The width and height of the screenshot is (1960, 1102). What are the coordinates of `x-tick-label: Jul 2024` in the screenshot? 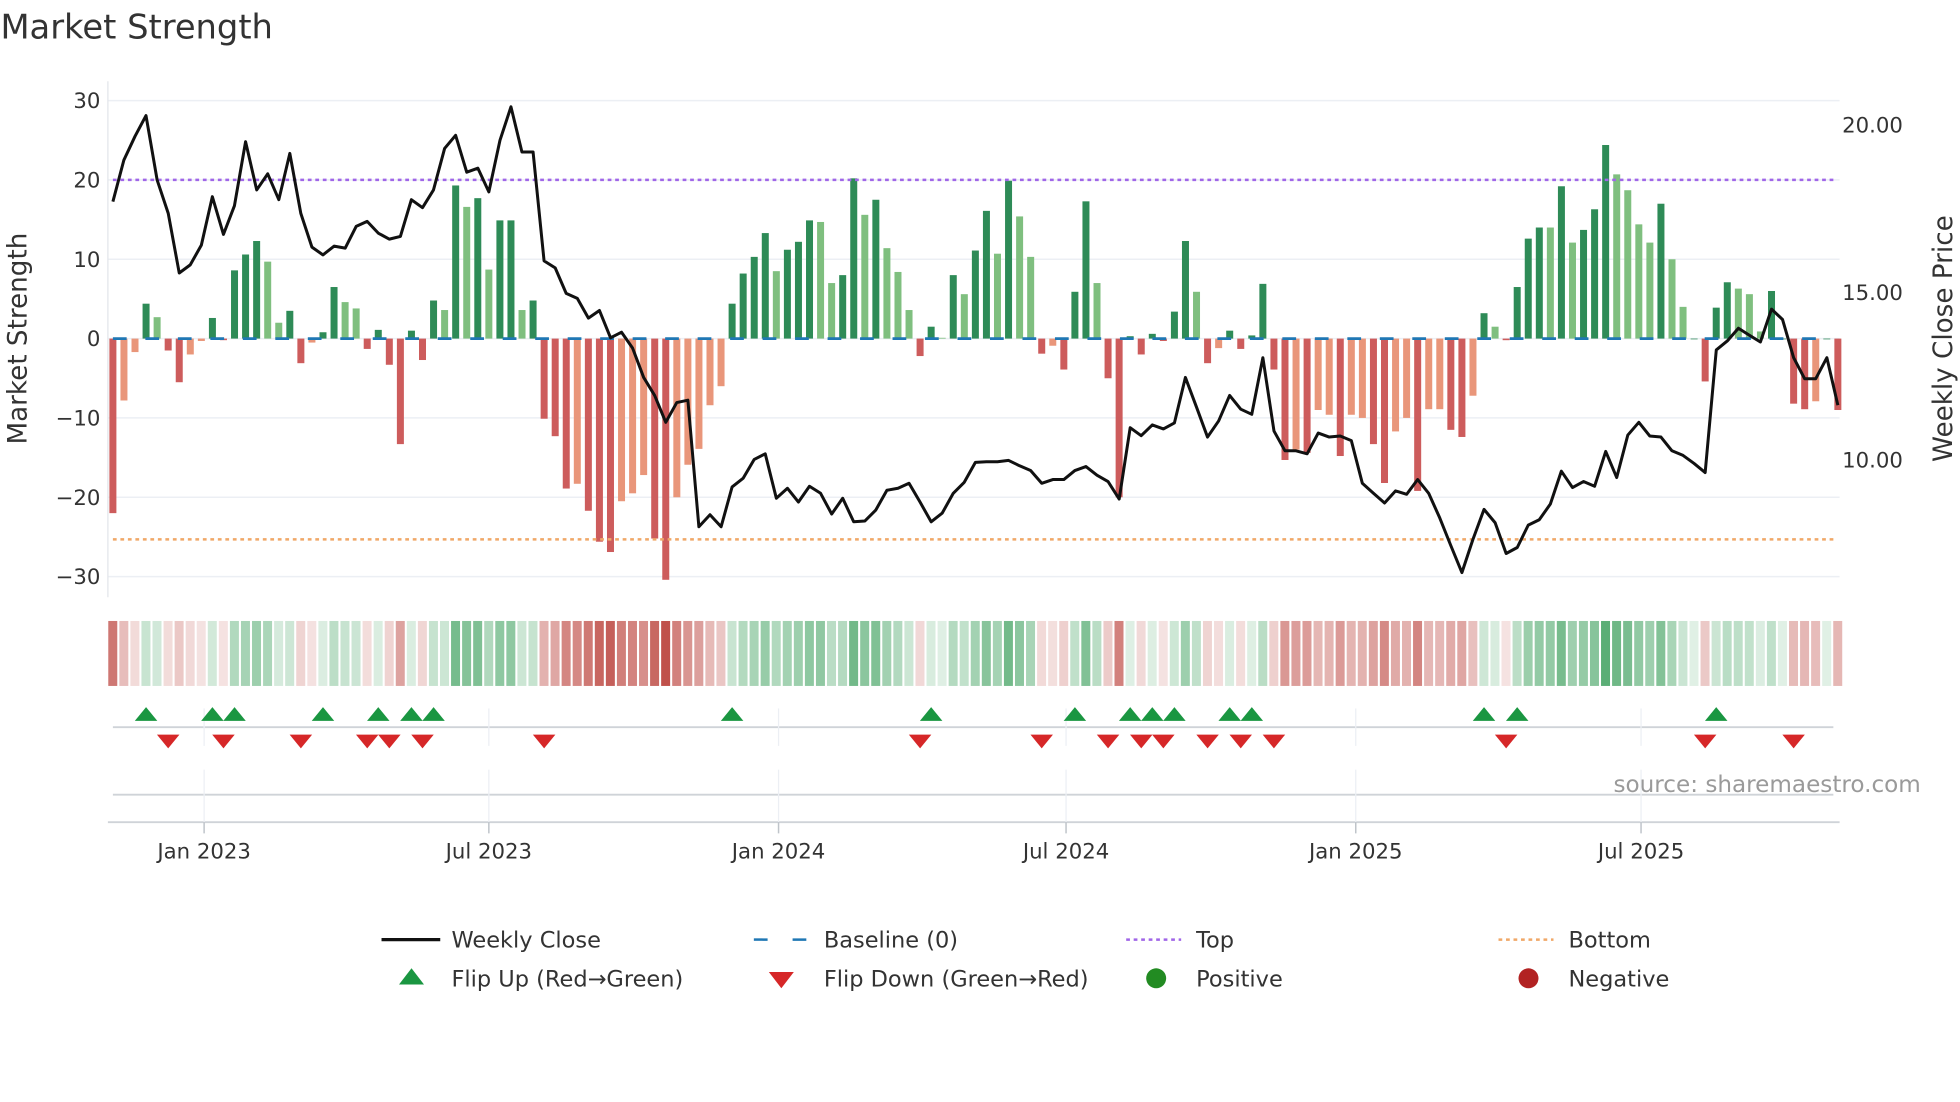 It's located at (1065, 851).